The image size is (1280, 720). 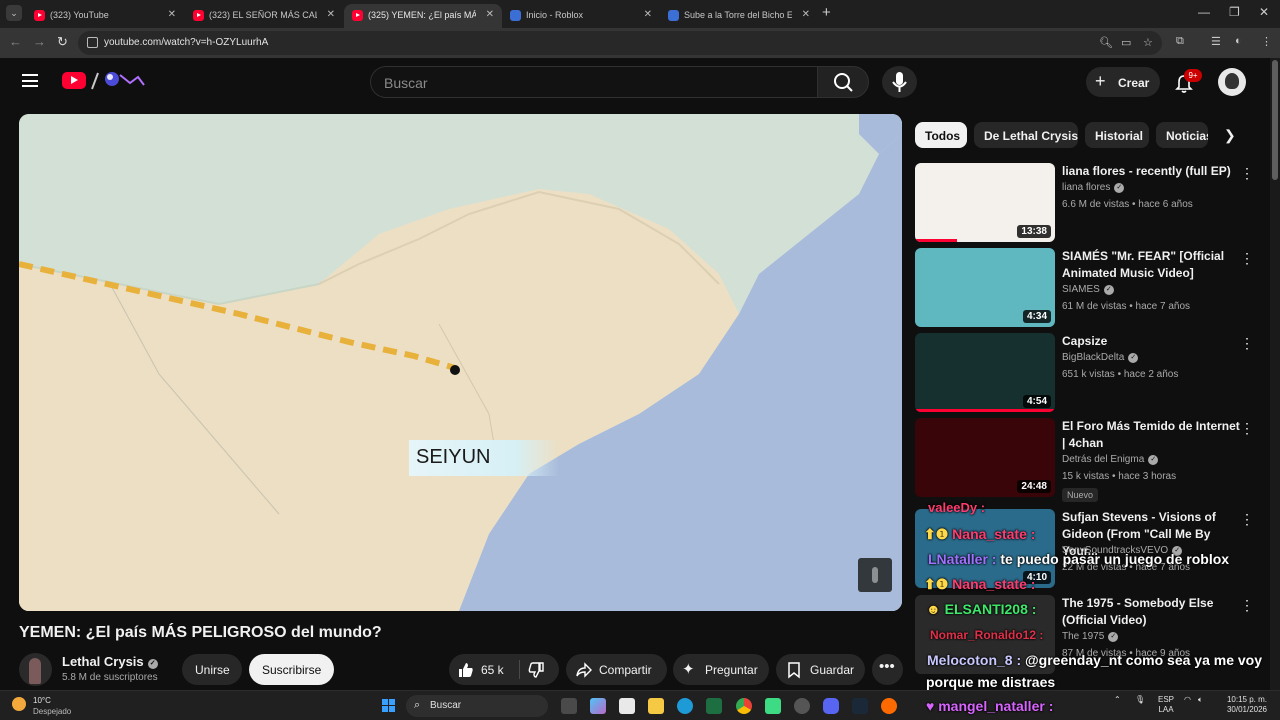 What do you see at coordinates (212, 669) in the screenshot?
I see `join-button: Unirse` at bounding box center [212, 669].